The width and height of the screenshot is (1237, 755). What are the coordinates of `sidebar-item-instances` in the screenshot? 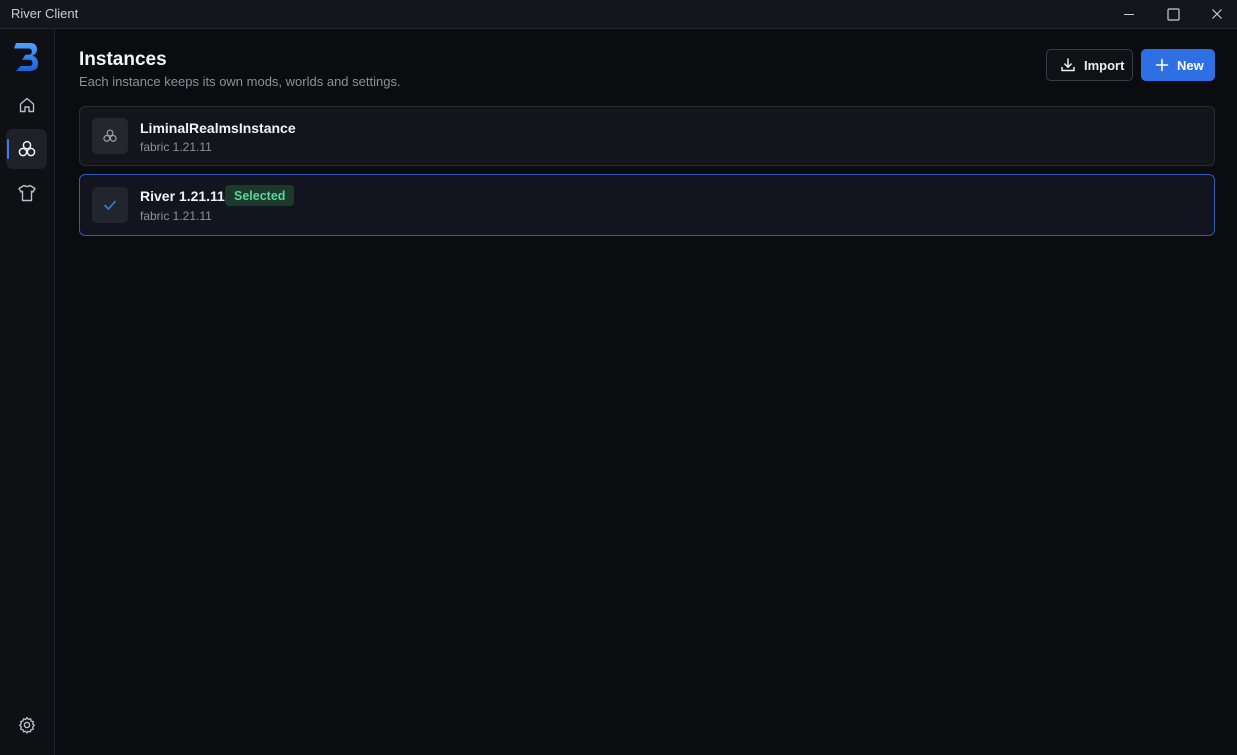 It's located at (26, 149).